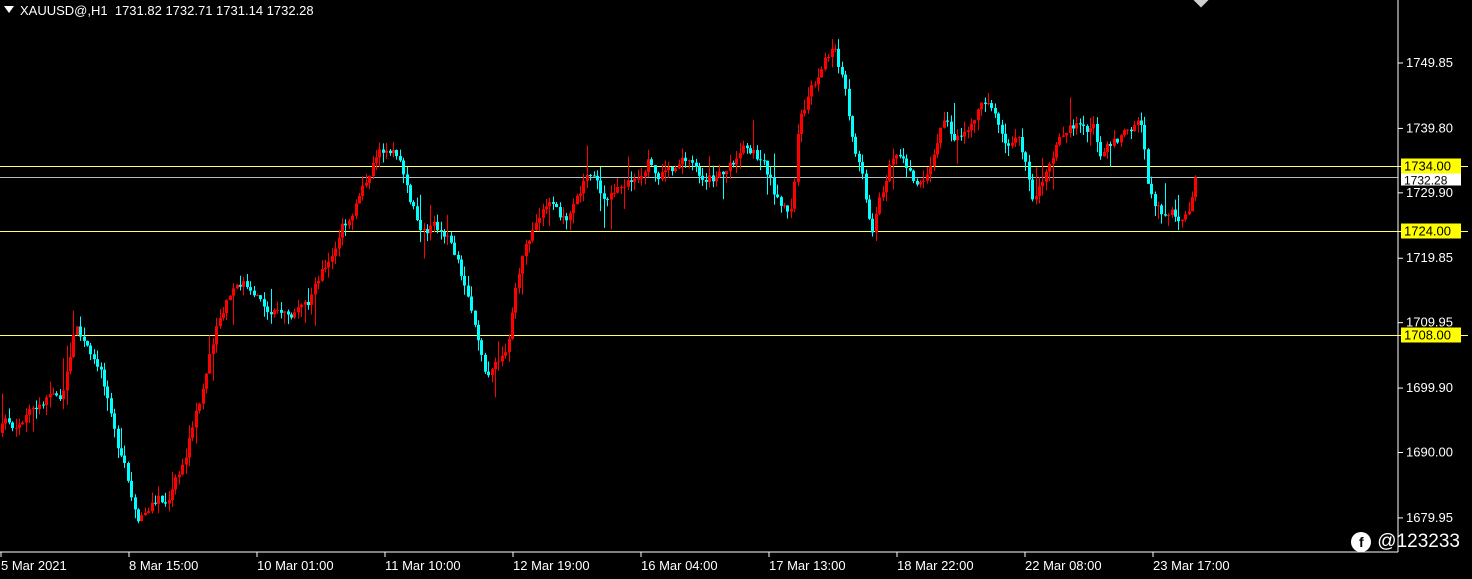  I want to click on time-tick-label: 23 Mar 17:00, so click(1191, 565).